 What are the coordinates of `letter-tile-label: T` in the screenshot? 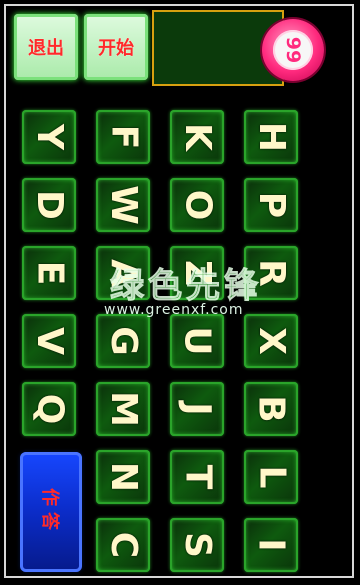 It's located at (197, 477).